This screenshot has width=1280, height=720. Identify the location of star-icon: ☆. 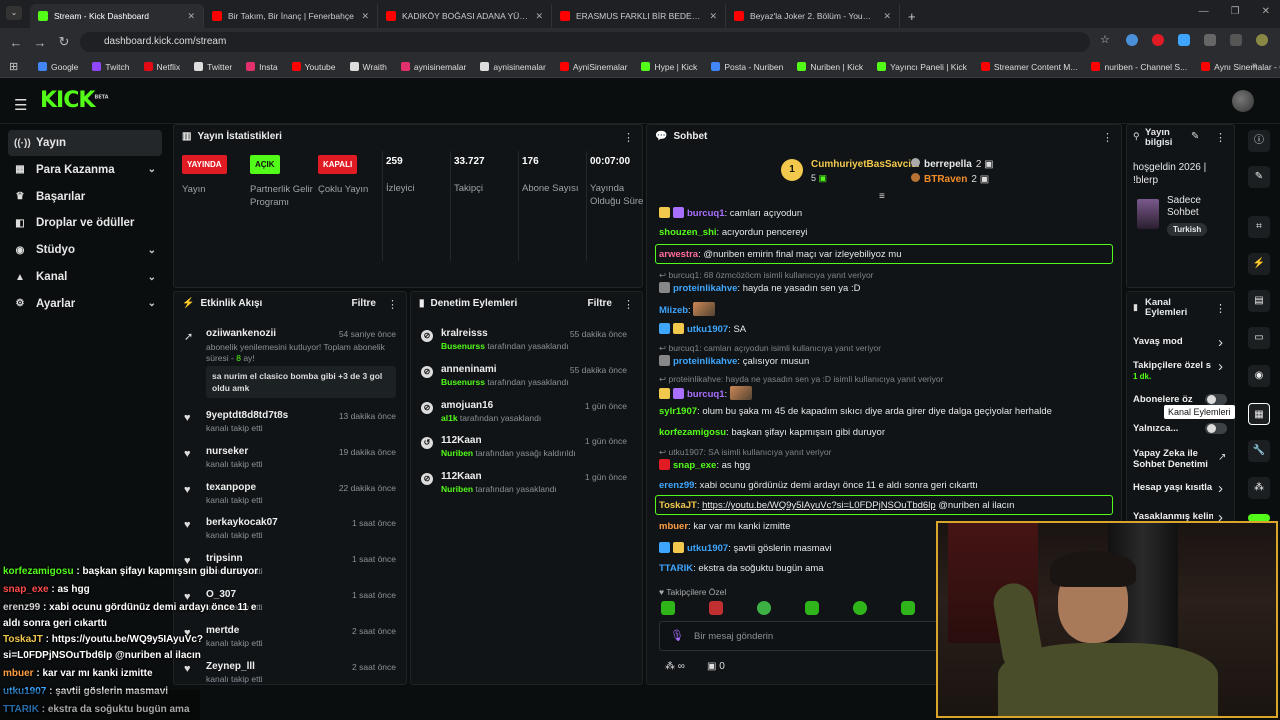
(1106, 40).